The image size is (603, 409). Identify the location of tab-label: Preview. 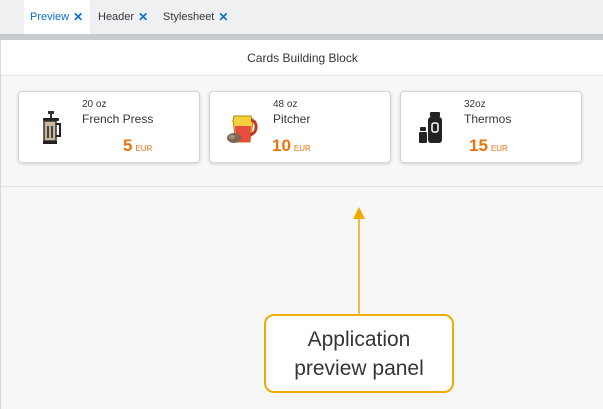
(50, 17).